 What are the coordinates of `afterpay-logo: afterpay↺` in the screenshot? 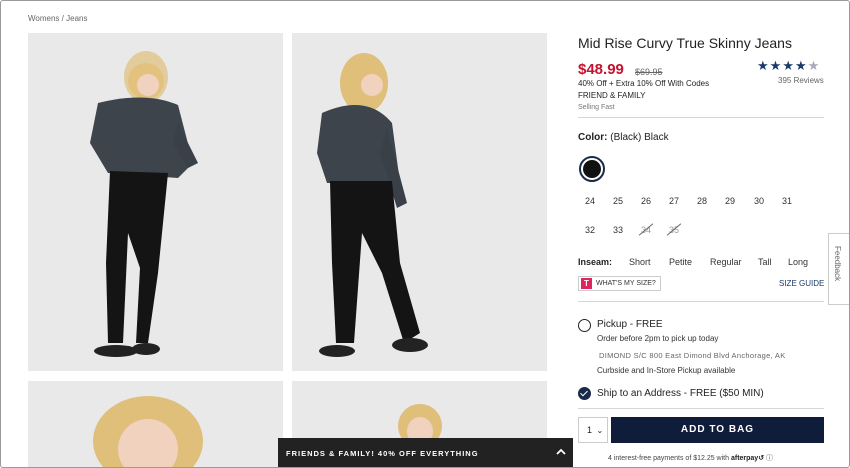 It's located at (747, 458).